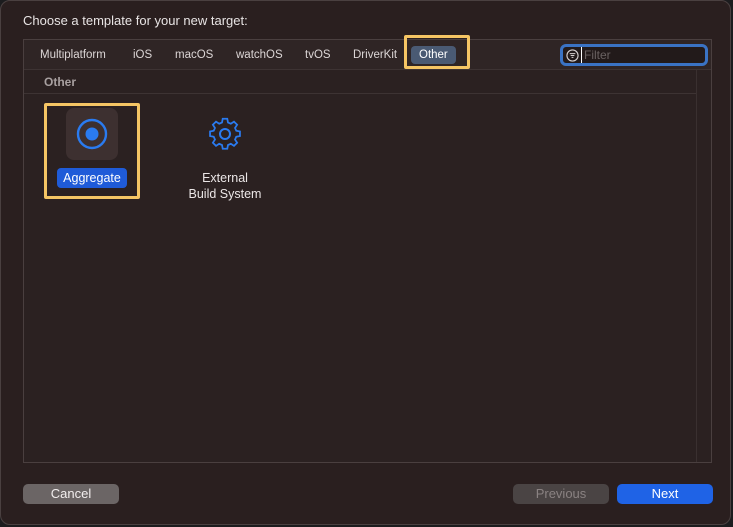 The height and width of the screenshot is (527, 733). What do you see at coordinates (259, 55) in the screenshot?
I see `tab-watchos: watchOS` at bounding box center [259, 55].